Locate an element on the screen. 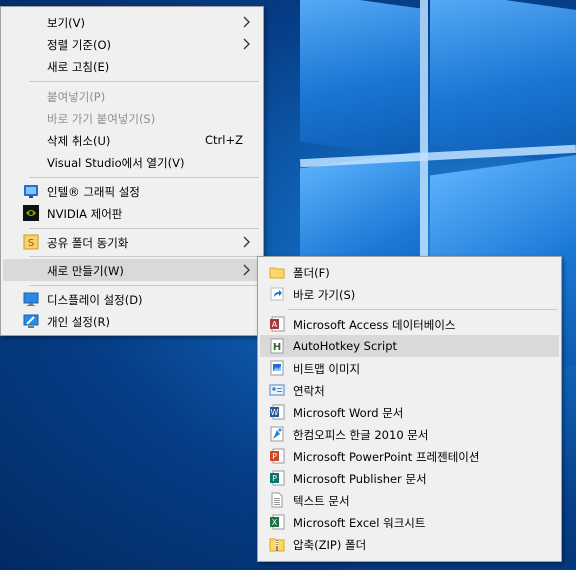 The height and width of the screenshot is (570, 576). excel-icon: X is located at coordinates (277, 522).